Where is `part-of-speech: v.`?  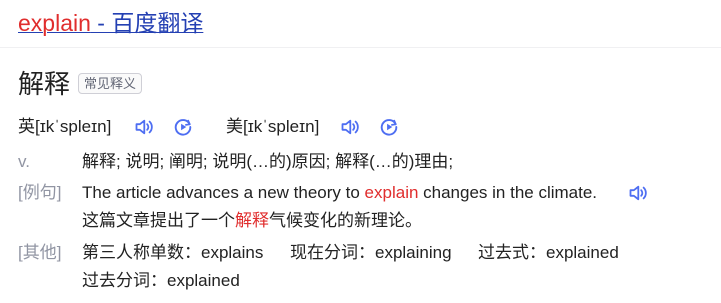
part-of-speech: v. is located at coordinates (24, 161).